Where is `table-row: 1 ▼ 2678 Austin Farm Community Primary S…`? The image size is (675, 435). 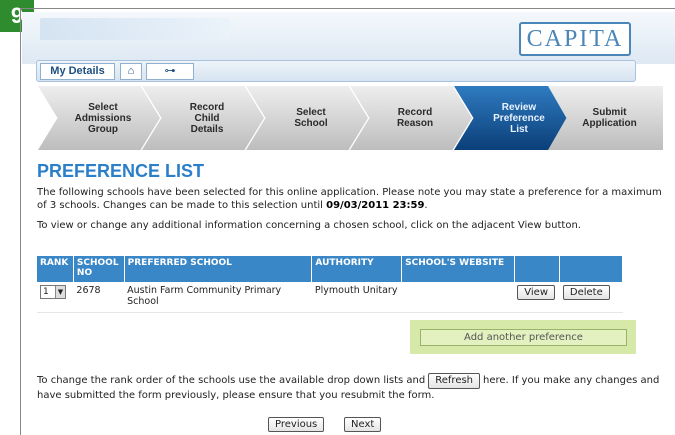 table-row: 1 ▼ 2678 Austin Farm Community Primary S… is located at coordinates (330, 297).